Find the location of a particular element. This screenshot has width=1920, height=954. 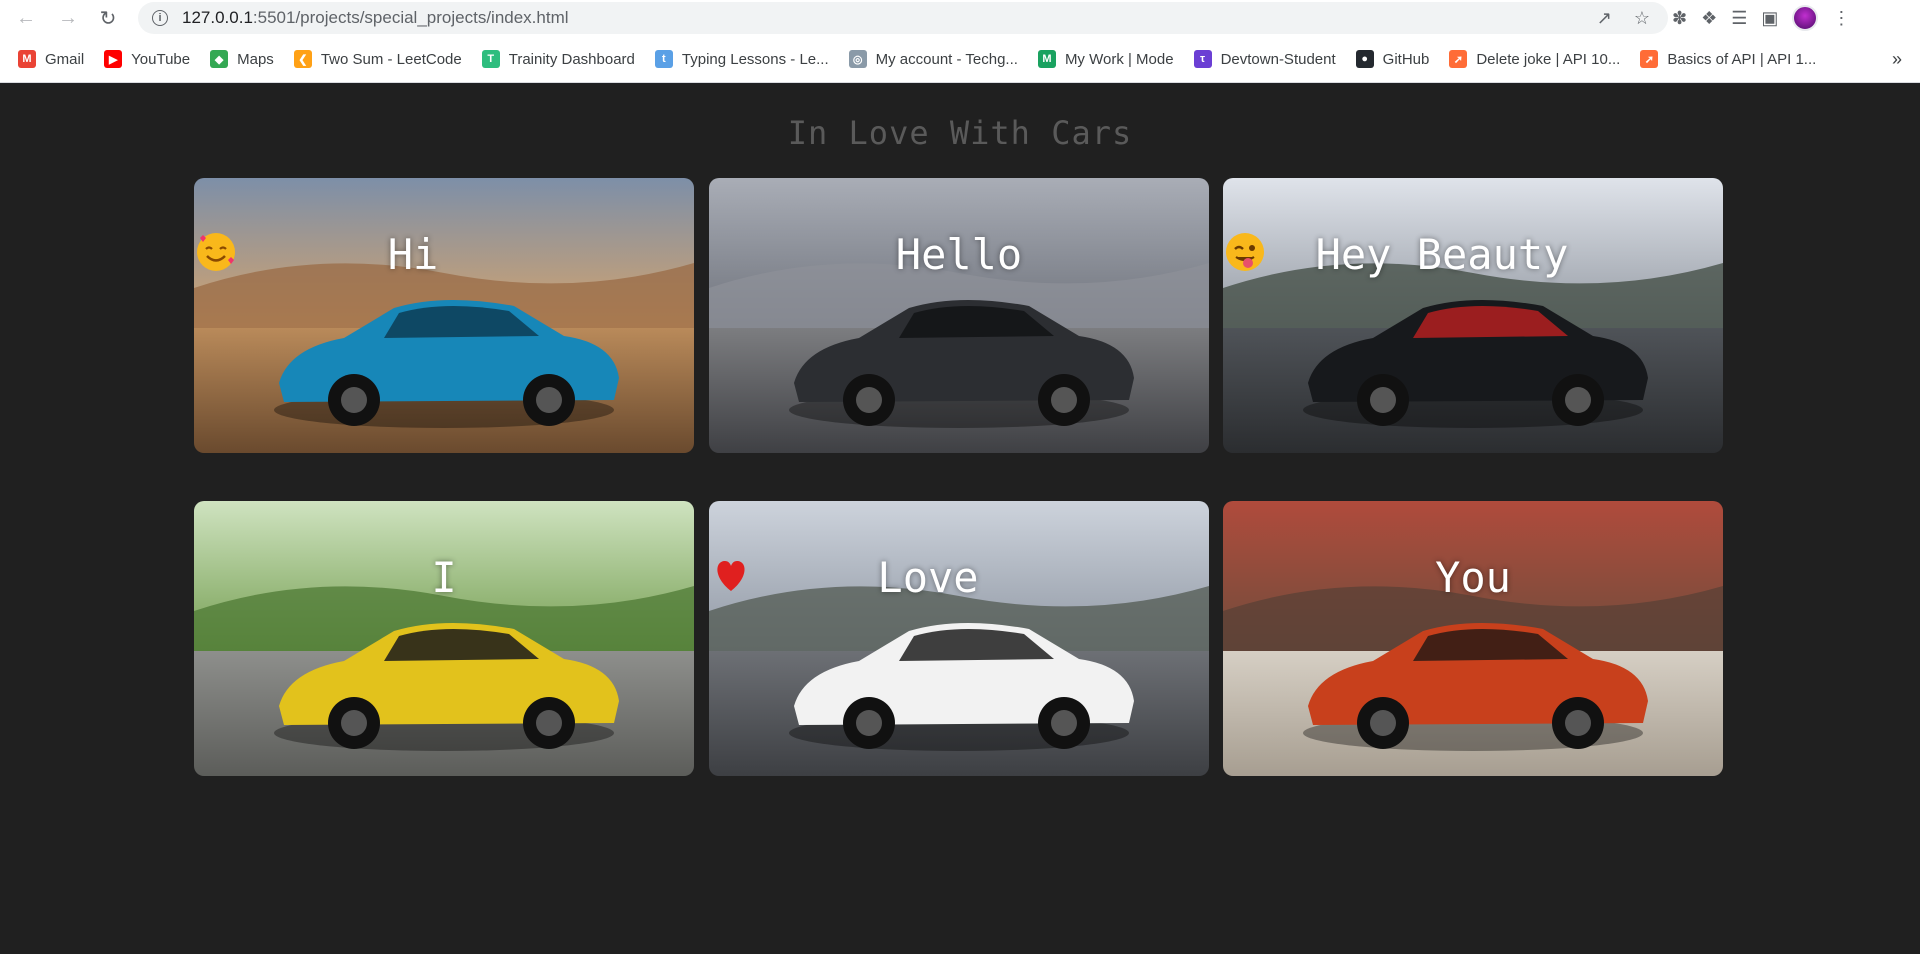

profile-avatar is located at coordinates (1805, 18).